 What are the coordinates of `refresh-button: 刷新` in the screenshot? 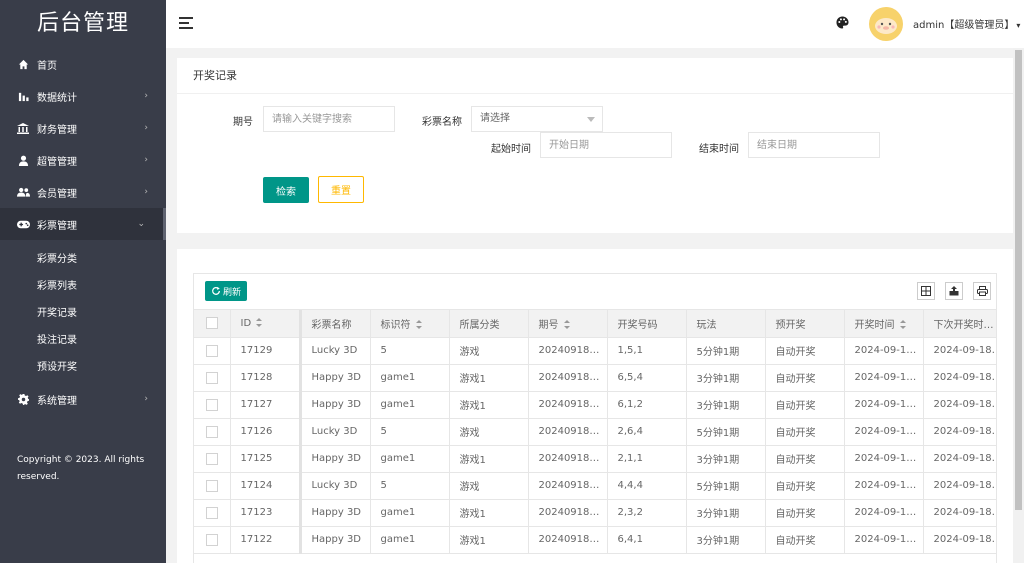 It's located at (226, 291).